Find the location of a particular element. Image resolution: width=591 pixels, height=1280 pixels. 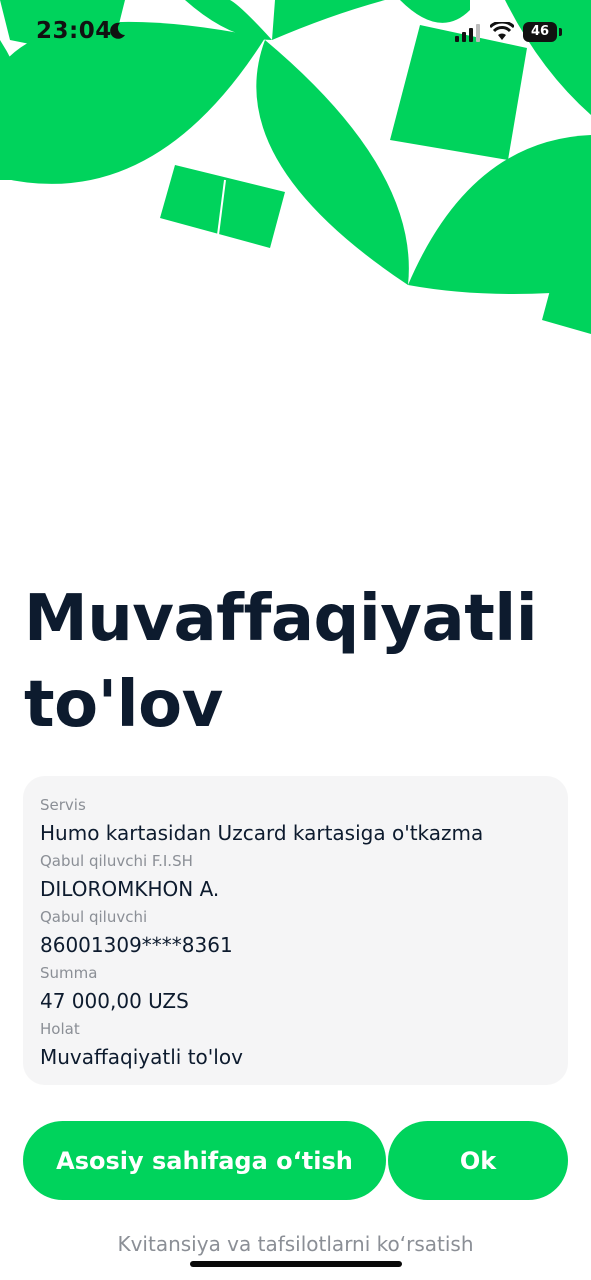

status-bar: 23:04 46 is located at coordinates (295, 32).